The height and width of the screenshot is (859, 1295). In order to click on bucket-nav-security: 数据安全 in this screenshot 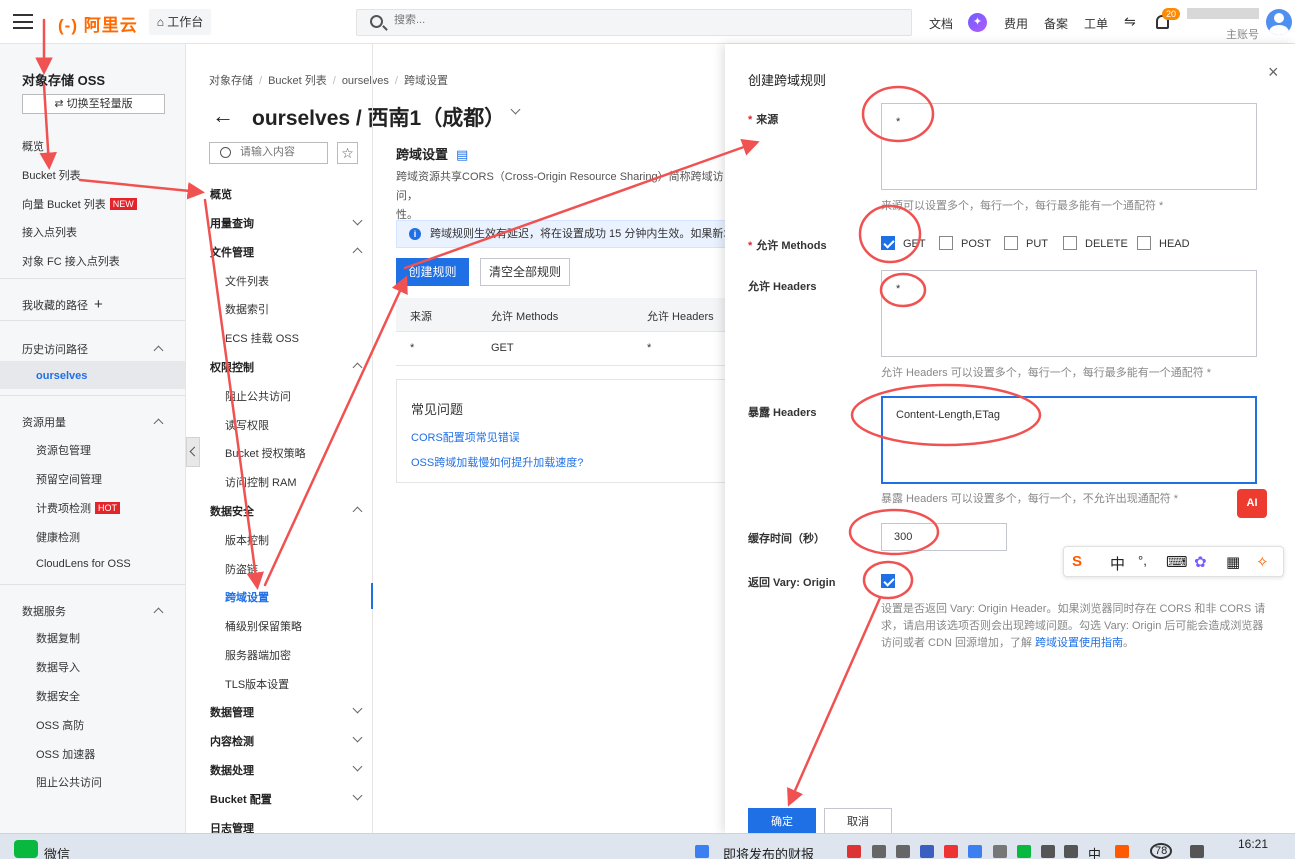, I will do `click(232, 511)`.